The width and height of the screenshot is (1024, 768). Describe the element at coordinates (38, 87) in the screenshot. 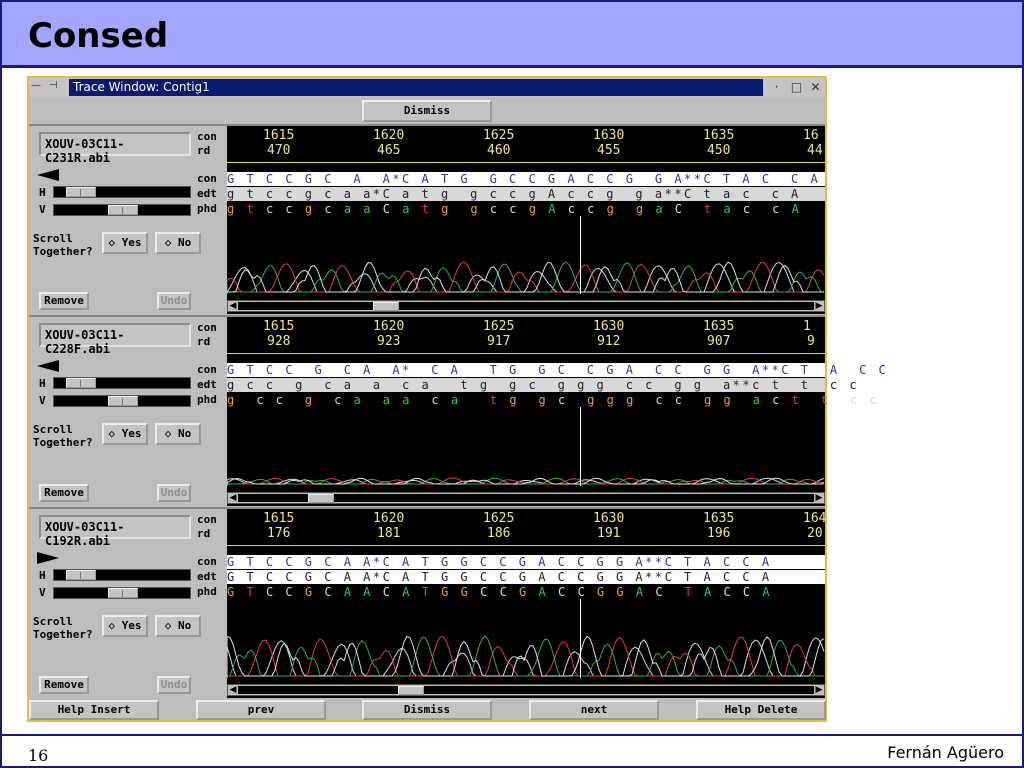

I see `window-menu-icon: —` at that location.